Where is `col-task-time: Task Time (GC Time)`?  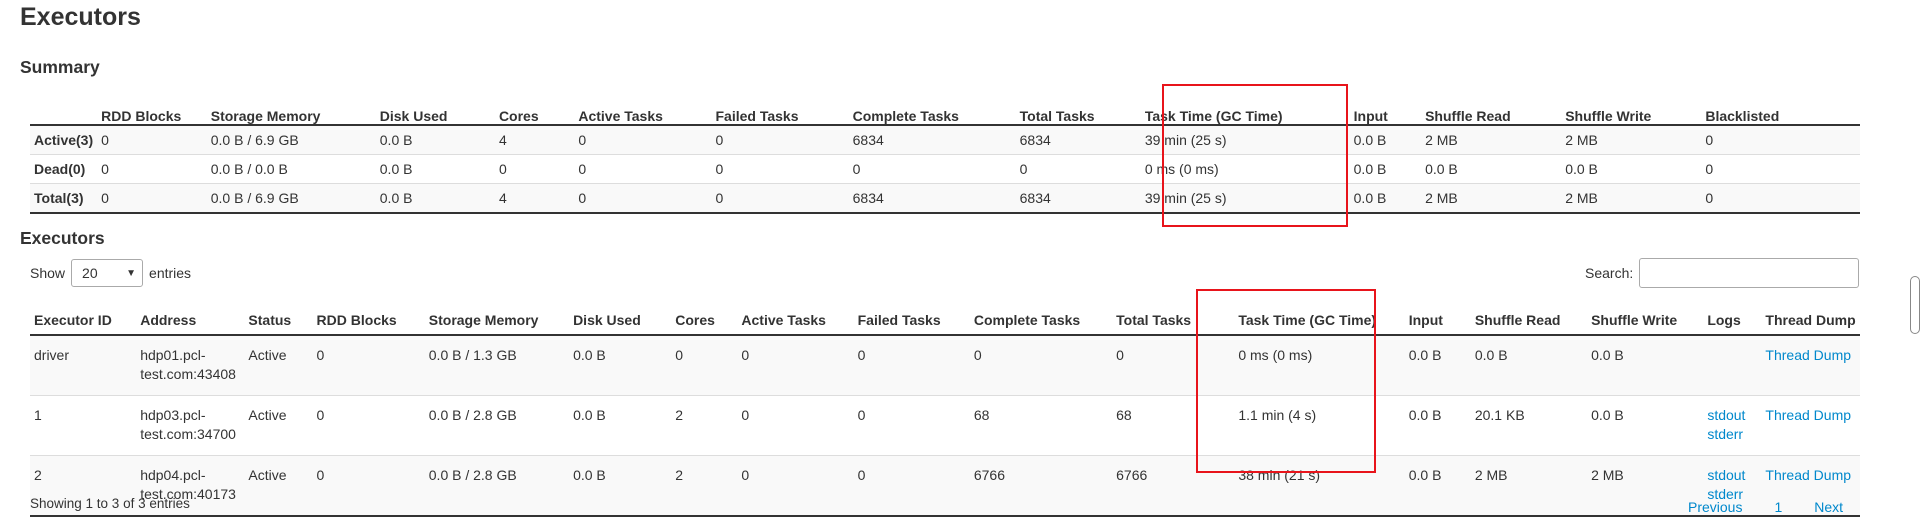
col-task-time: Task Time (GC Time) is located at coordinates (1311, 320).